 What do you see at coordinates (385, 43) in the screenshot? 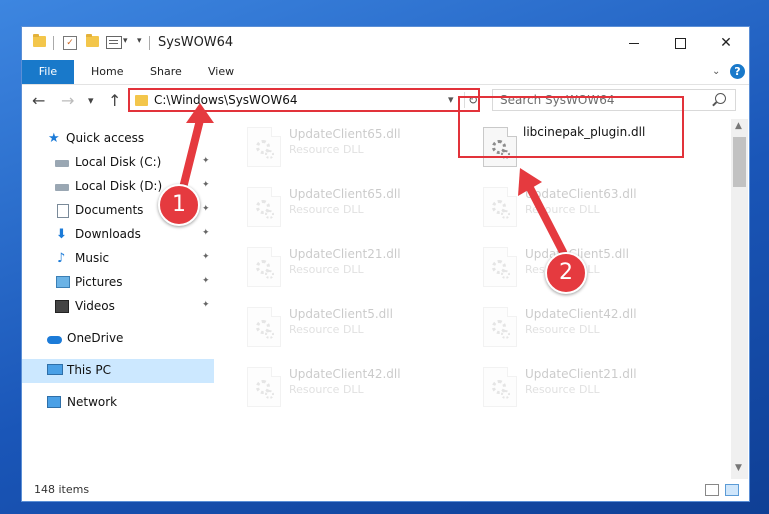
I see `title-bar: ✓ ▾ ▾ SysWOW64 ✕` at bounding box center [385, 43].